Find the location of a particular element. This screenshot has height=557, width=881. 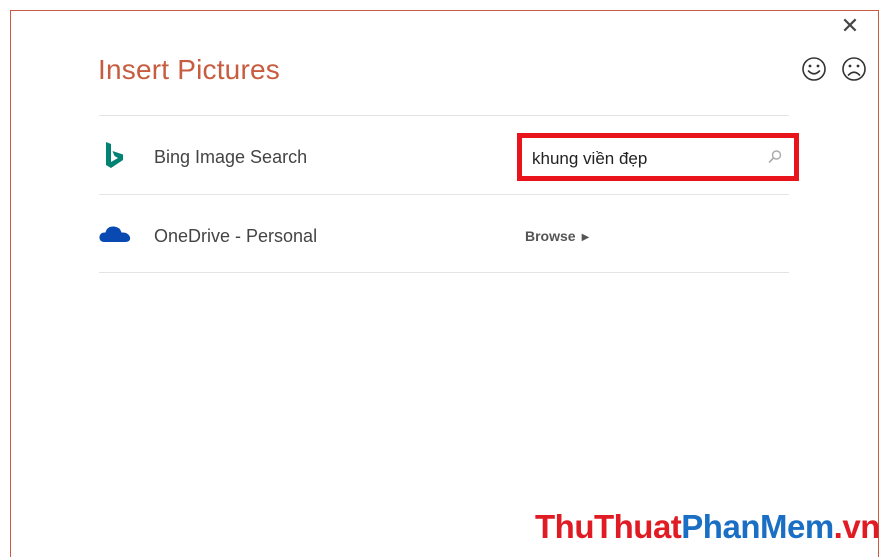

watermark-part3: .vn is located at coordinates (857, 526).